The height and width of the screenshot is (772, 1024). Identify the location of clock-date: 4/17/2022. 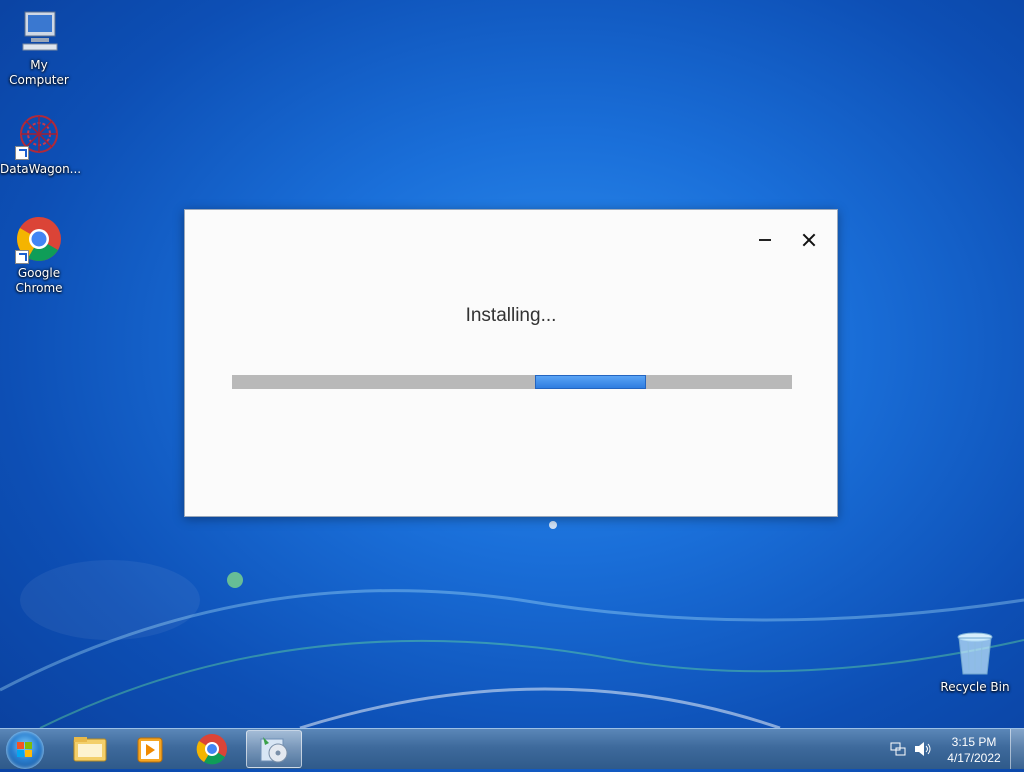
(974, 758).